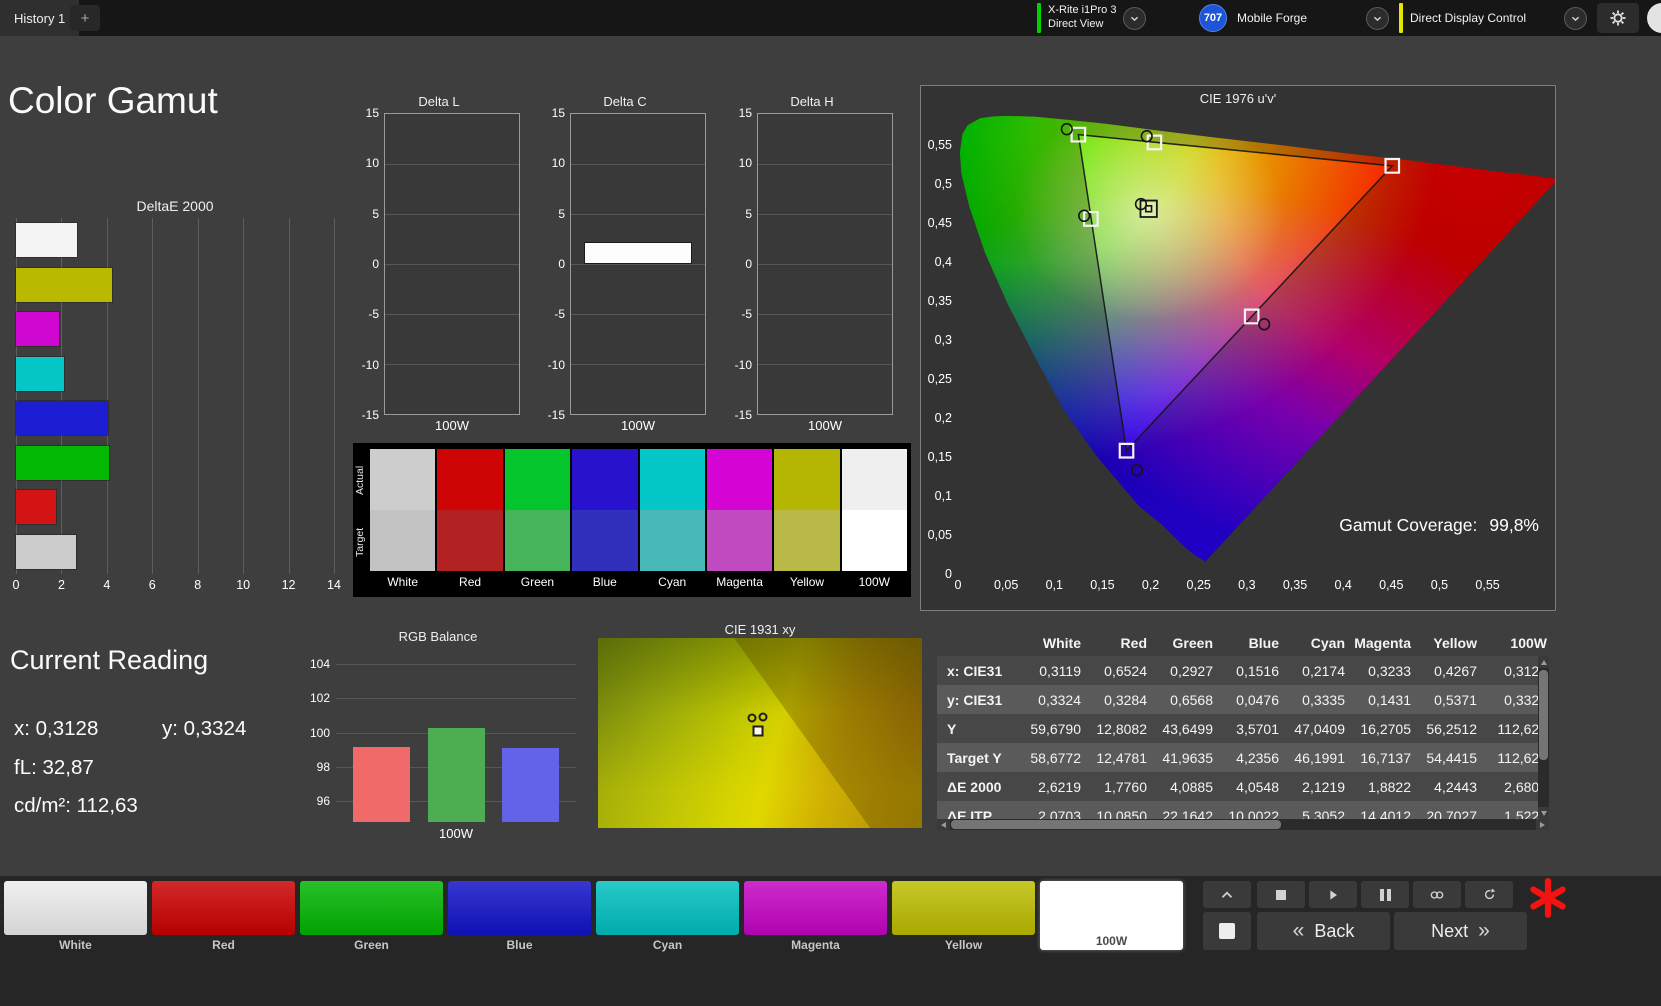 The height and width of the screenshot is (1006, 1661). What do you see at coordinates (760, 725) in the screenshot?
I see `cie-1931-chart: CIE 1931 xy` at bounding box center [760, 725].